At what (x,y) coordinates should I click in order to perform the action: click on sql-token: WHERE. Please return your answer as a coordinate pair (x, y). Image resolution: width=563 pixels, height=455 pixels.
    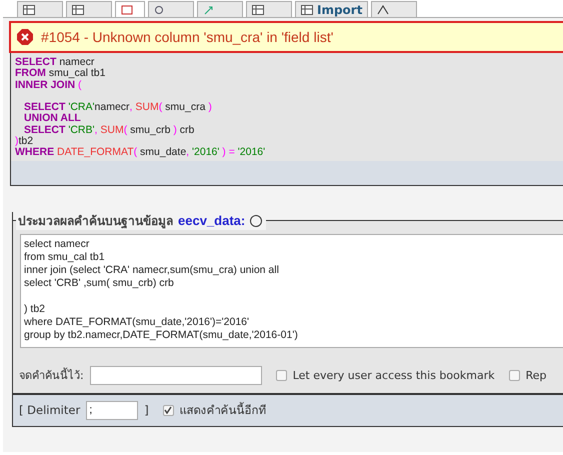
    Looking at the image, I should click on (34, 153).